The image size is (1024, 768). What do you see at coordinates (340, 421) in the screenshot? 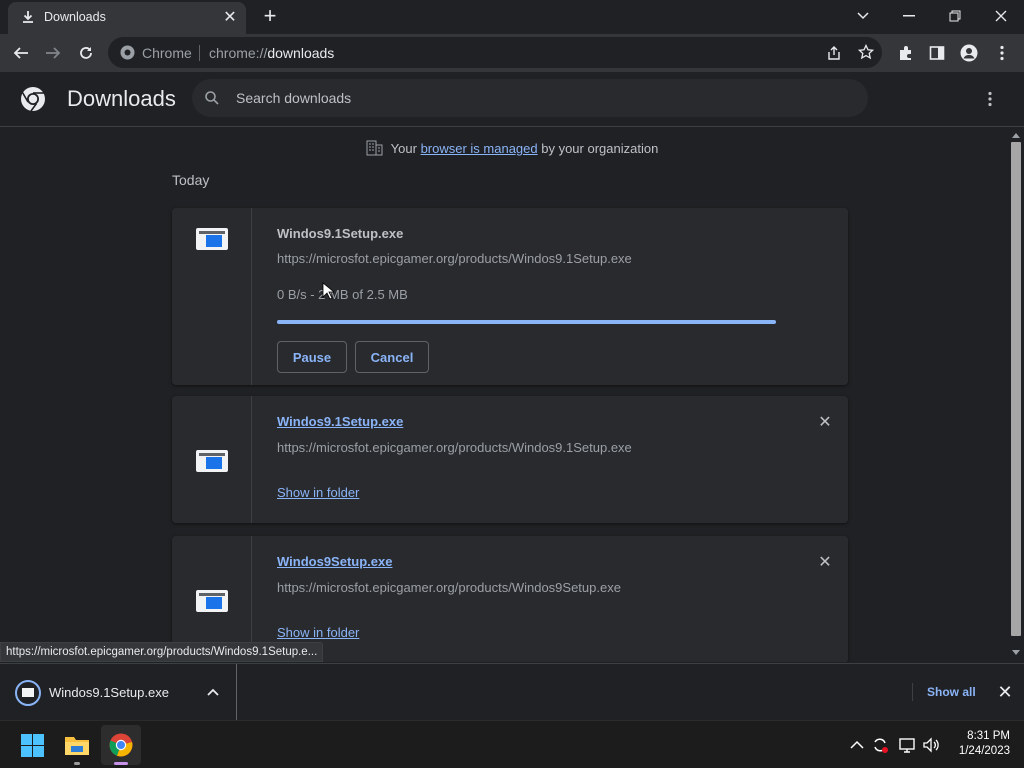
I see `file-name-link: Windos9.1Setup.exe` at bounding box center [340, 421].